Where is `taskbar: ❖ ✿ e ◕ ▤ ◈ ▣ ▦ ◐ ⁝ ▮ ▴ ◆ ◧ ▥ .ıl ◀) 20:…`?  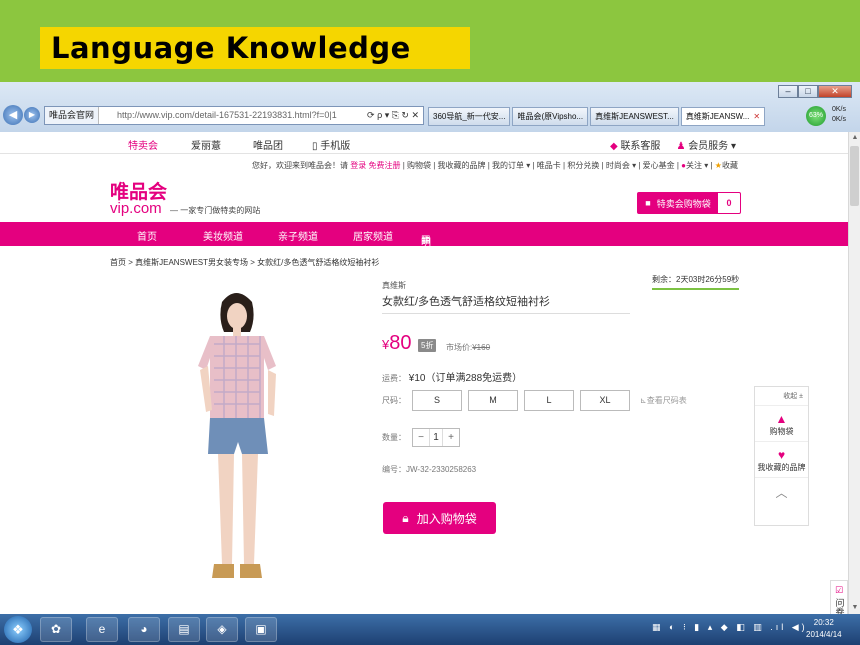 taskbar: ❖ ✿ e ◕ ▤ ◈ ▣ ▦ ◐ ⁝ ▮ ▴ ◆ ◧ ▥ .ıl ◀) 20:… is located at coordinates (430, 629).